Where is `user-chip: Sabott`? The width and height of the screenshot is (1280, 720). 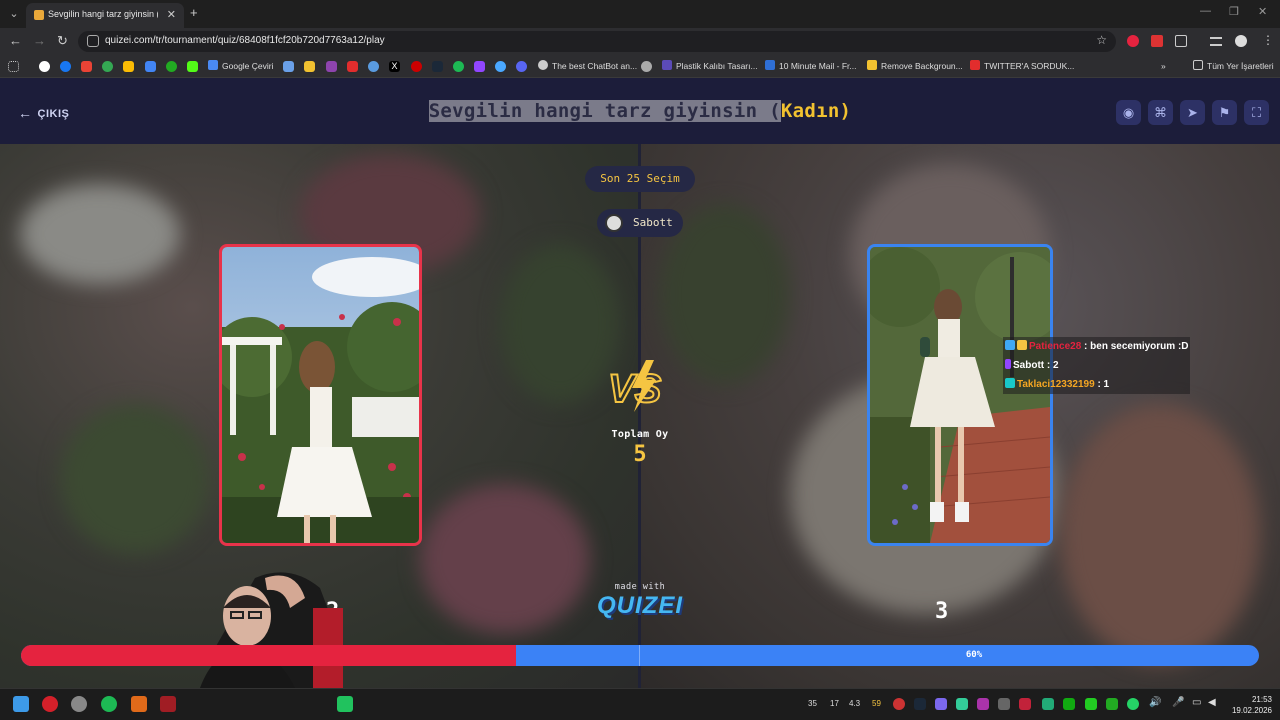
user-chip: Sabott is located at coordinates (640, 223).